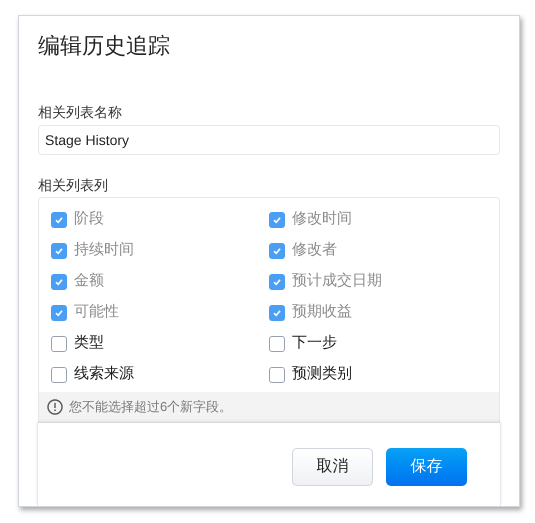 Image resolution: width=535 pixels, height=523 pixels. Describe the element at coordinates (332, 467) in the screenshot. I see `cancel-button: 取消` at that location.